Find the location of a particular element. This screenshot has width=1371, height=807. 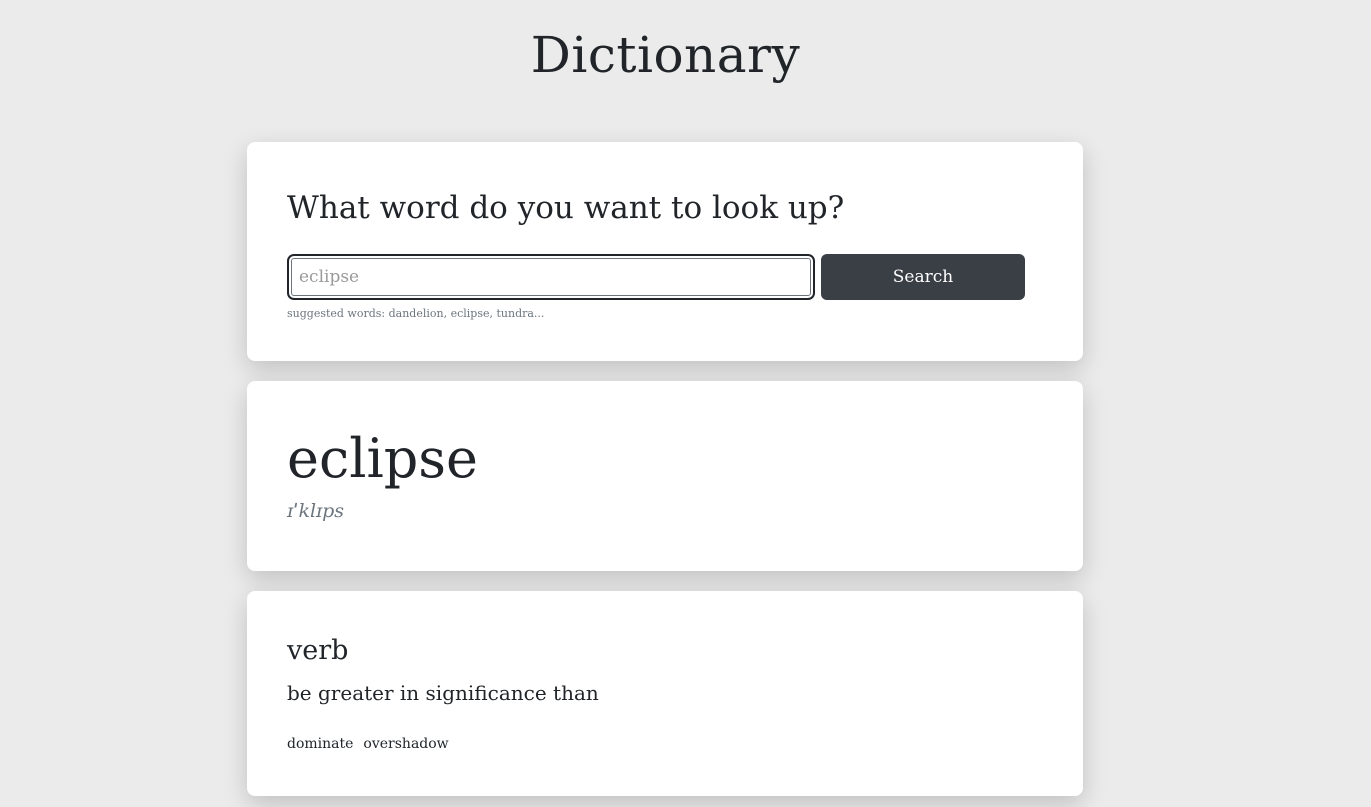

search-button: Search is located at coordinates (923, 277).